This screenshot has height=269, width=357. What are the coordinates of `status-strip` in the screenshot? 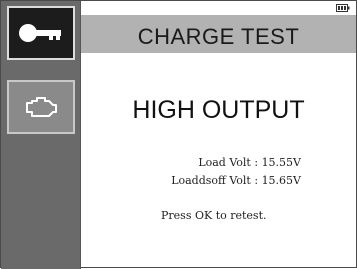 It's located at (218, 8).